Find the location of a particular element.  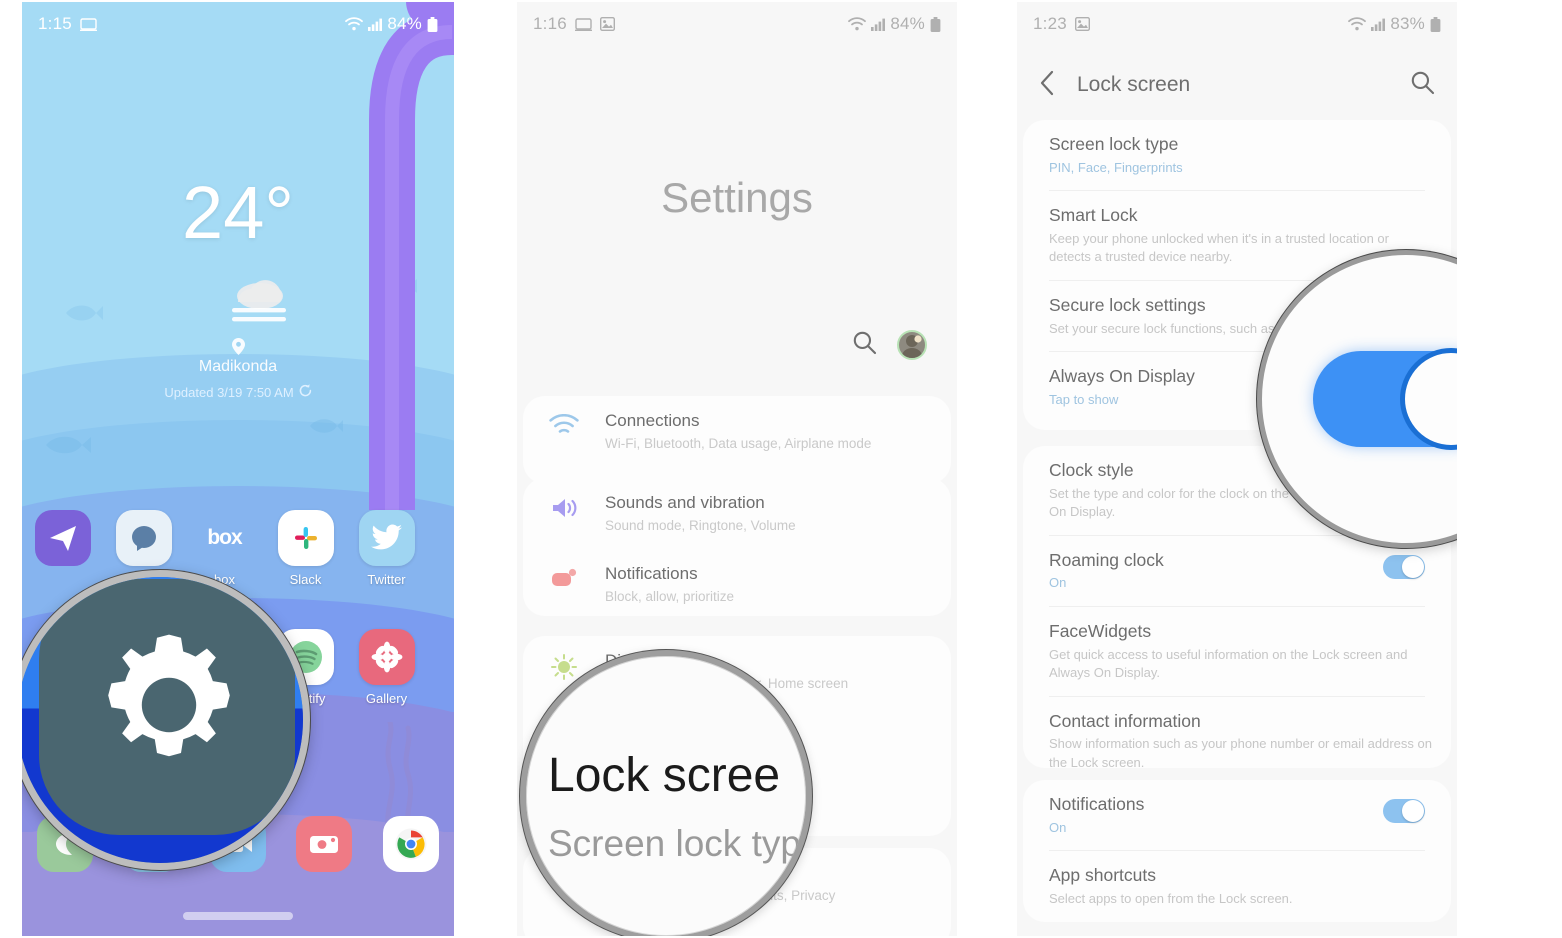

settings-row-title: Notifications is located at coordinates (651, 574).